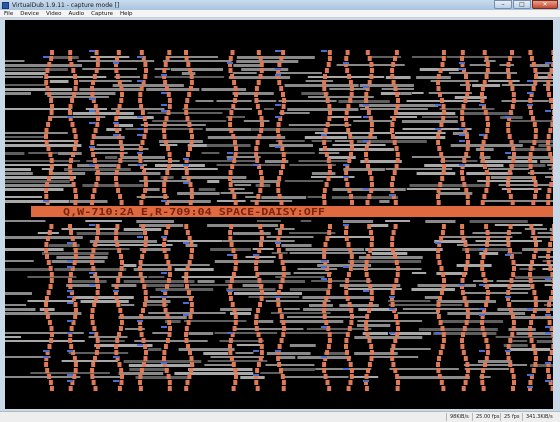 The image size is (560, 422). Describe the element at coordinates (194, 212) in the screenshot. I see `banner-text: Q,W-710:2A E,R-709:04 SPACE-DAISY:OFF` at that location.